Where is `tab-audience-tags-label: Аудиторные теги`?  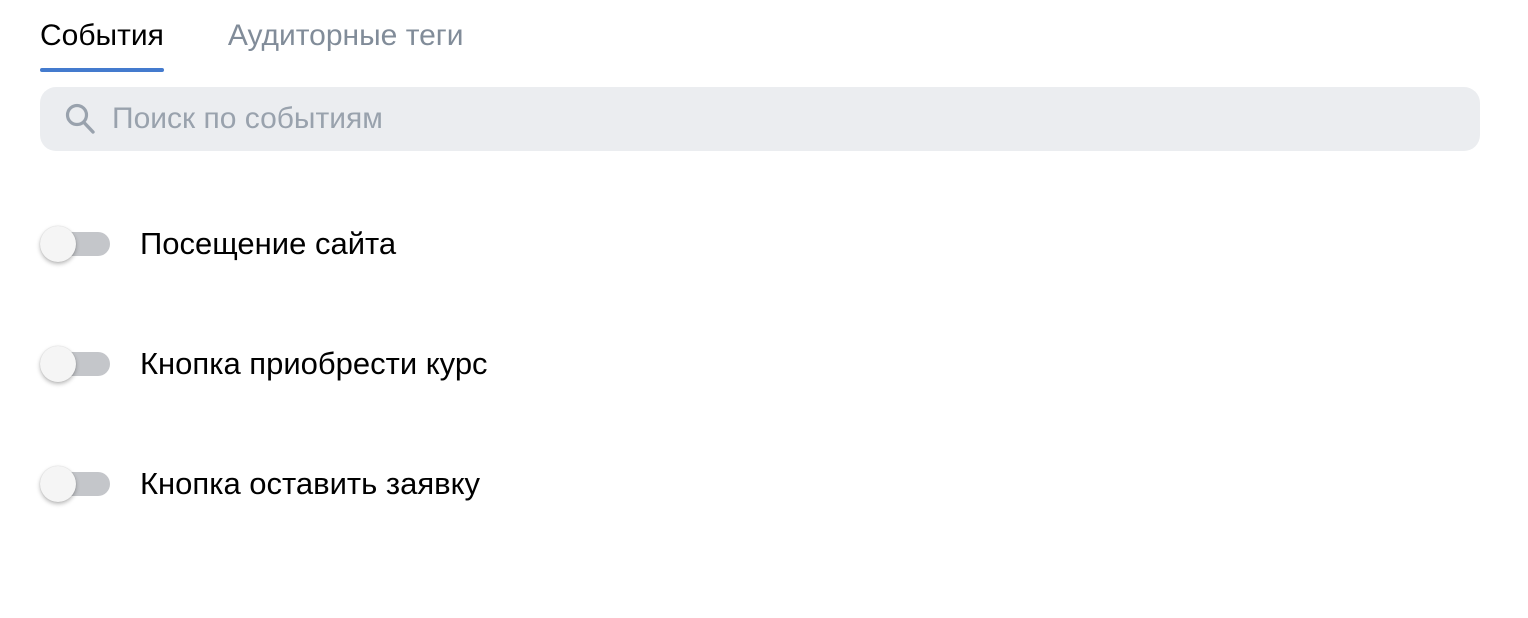
tab-audience-tags-label: Аудиторные теги is located at coordinates (345, 35).